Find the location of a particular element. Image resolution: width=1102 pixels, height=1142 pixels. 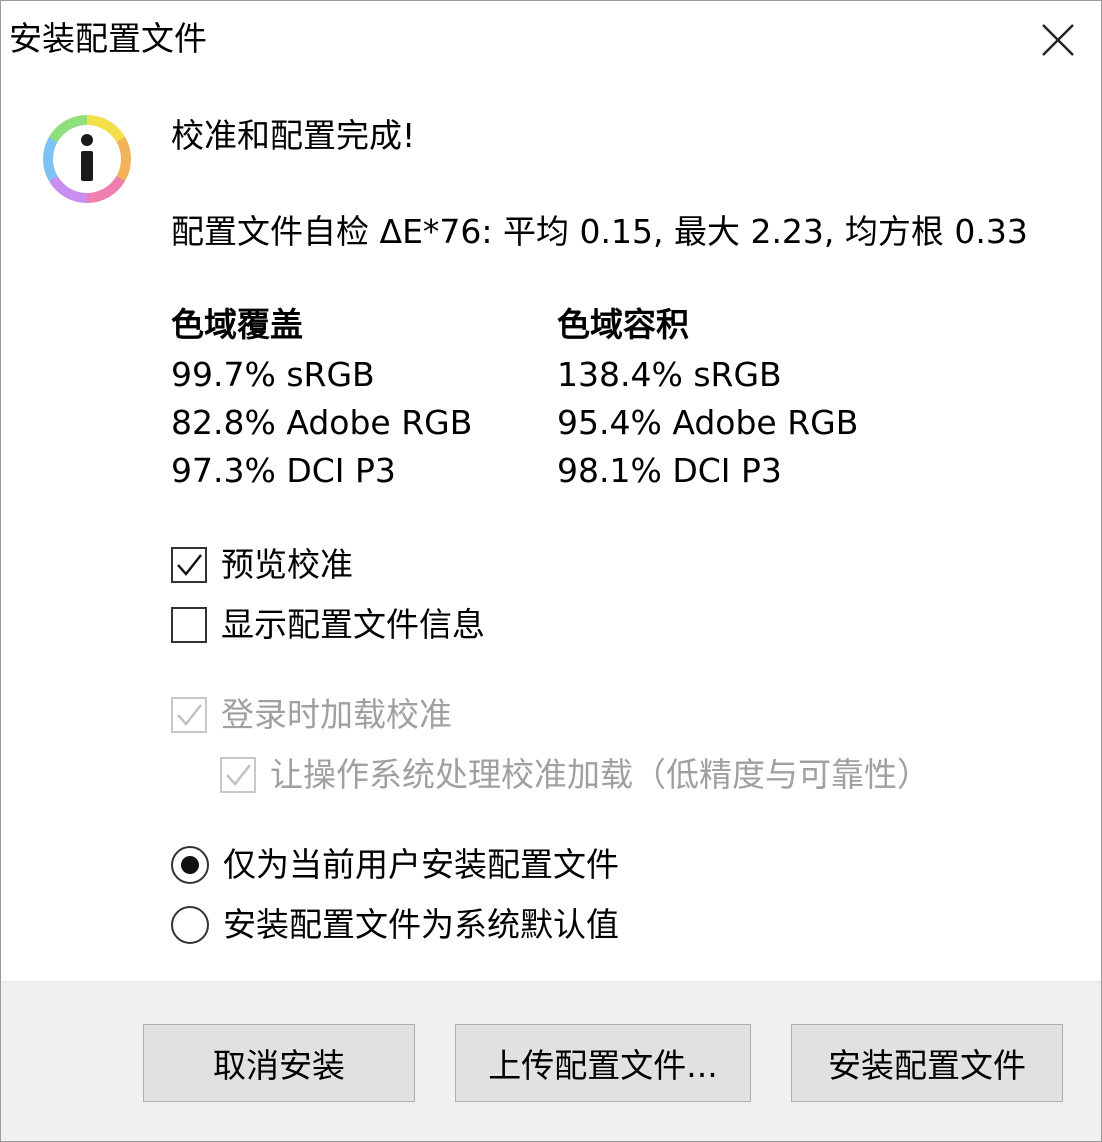

load-on-login-label: 登录时加载校准 is located at coordinates (336, 714).